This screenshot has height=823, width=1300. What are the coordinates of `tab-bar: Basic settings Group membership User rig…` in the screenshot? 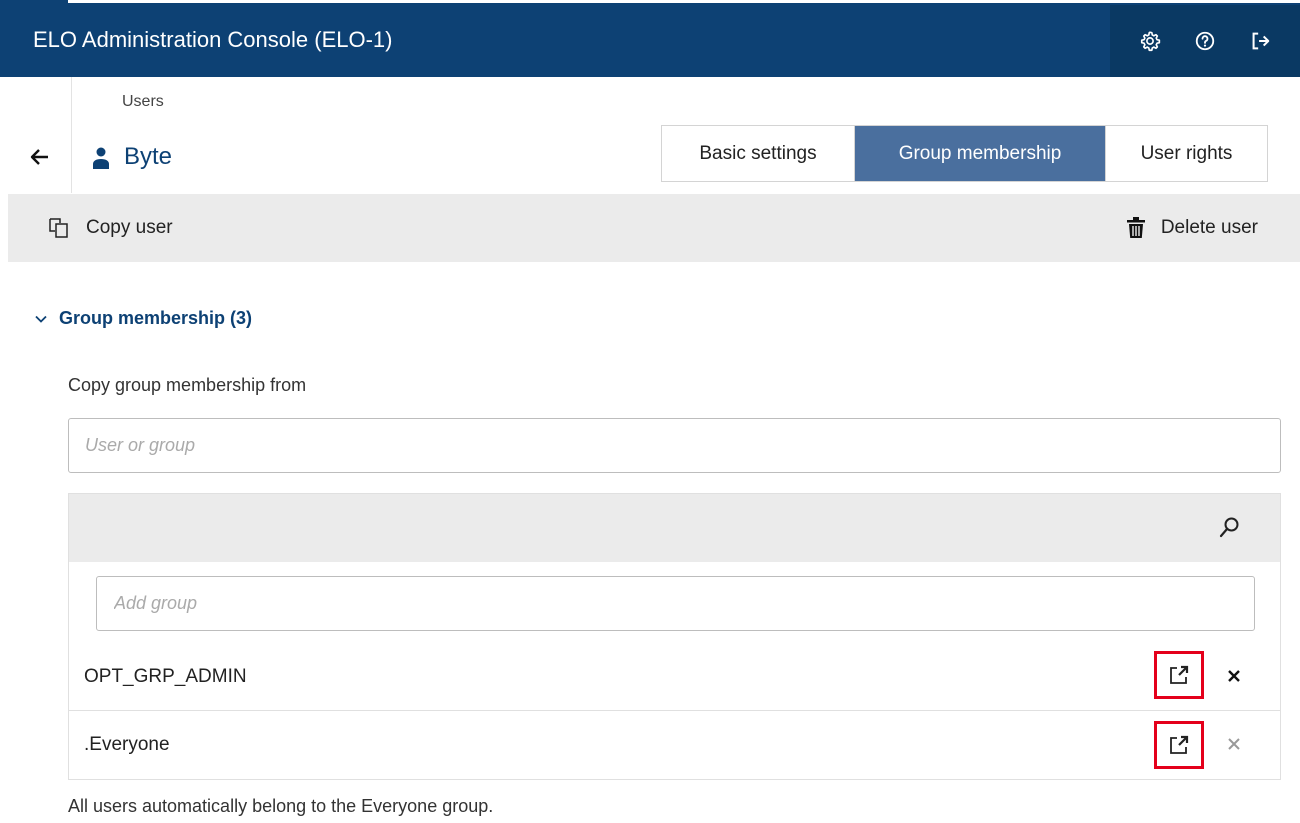 It's located at (964, 153).